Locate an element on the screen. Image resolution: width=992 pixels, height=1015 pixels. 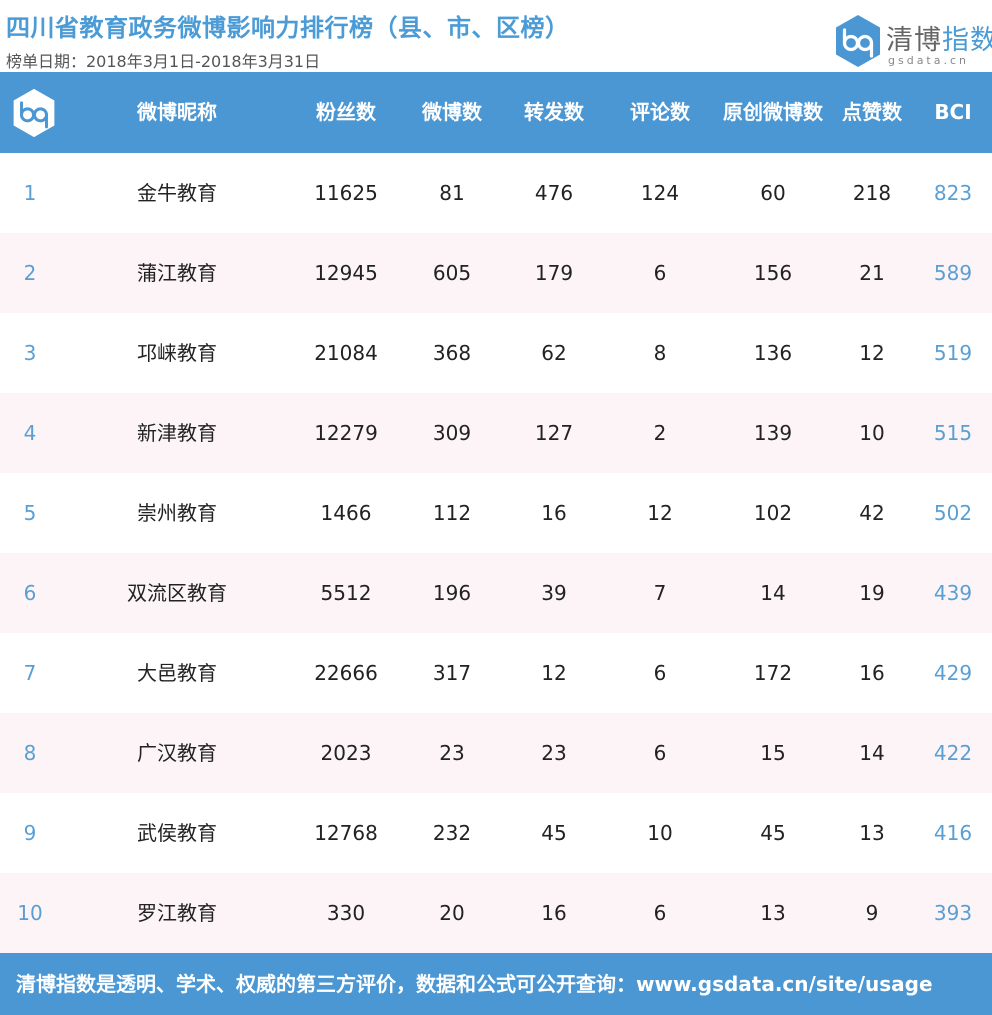
fans-cell: 330 is located at coordinates (346, 913).